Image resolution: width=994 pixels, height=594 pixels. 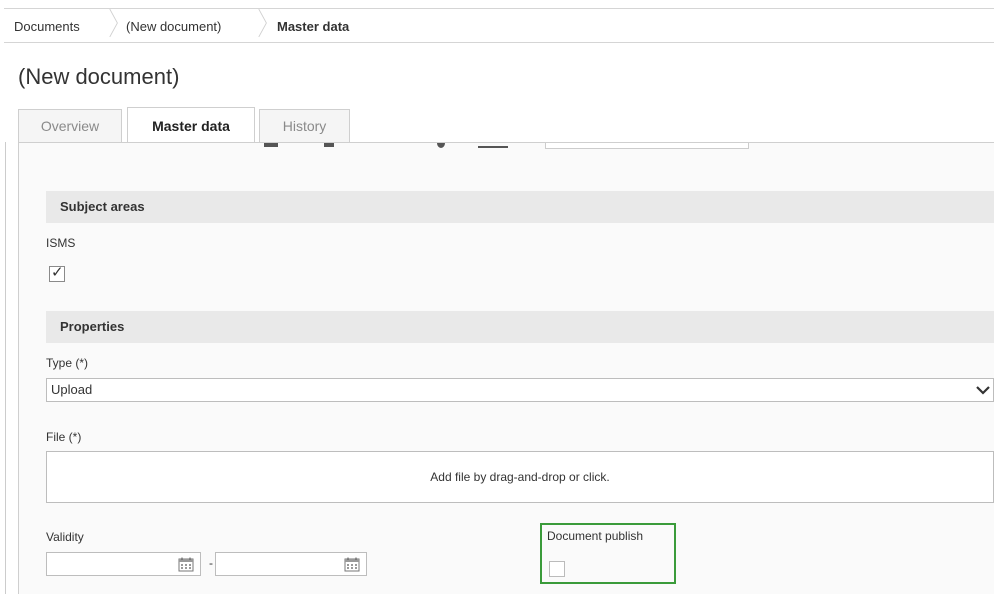 What do you see at coordinates (191, 125) in the screenshot?
I see `tab-master-data: Master data` at bounding box center [191, 125].